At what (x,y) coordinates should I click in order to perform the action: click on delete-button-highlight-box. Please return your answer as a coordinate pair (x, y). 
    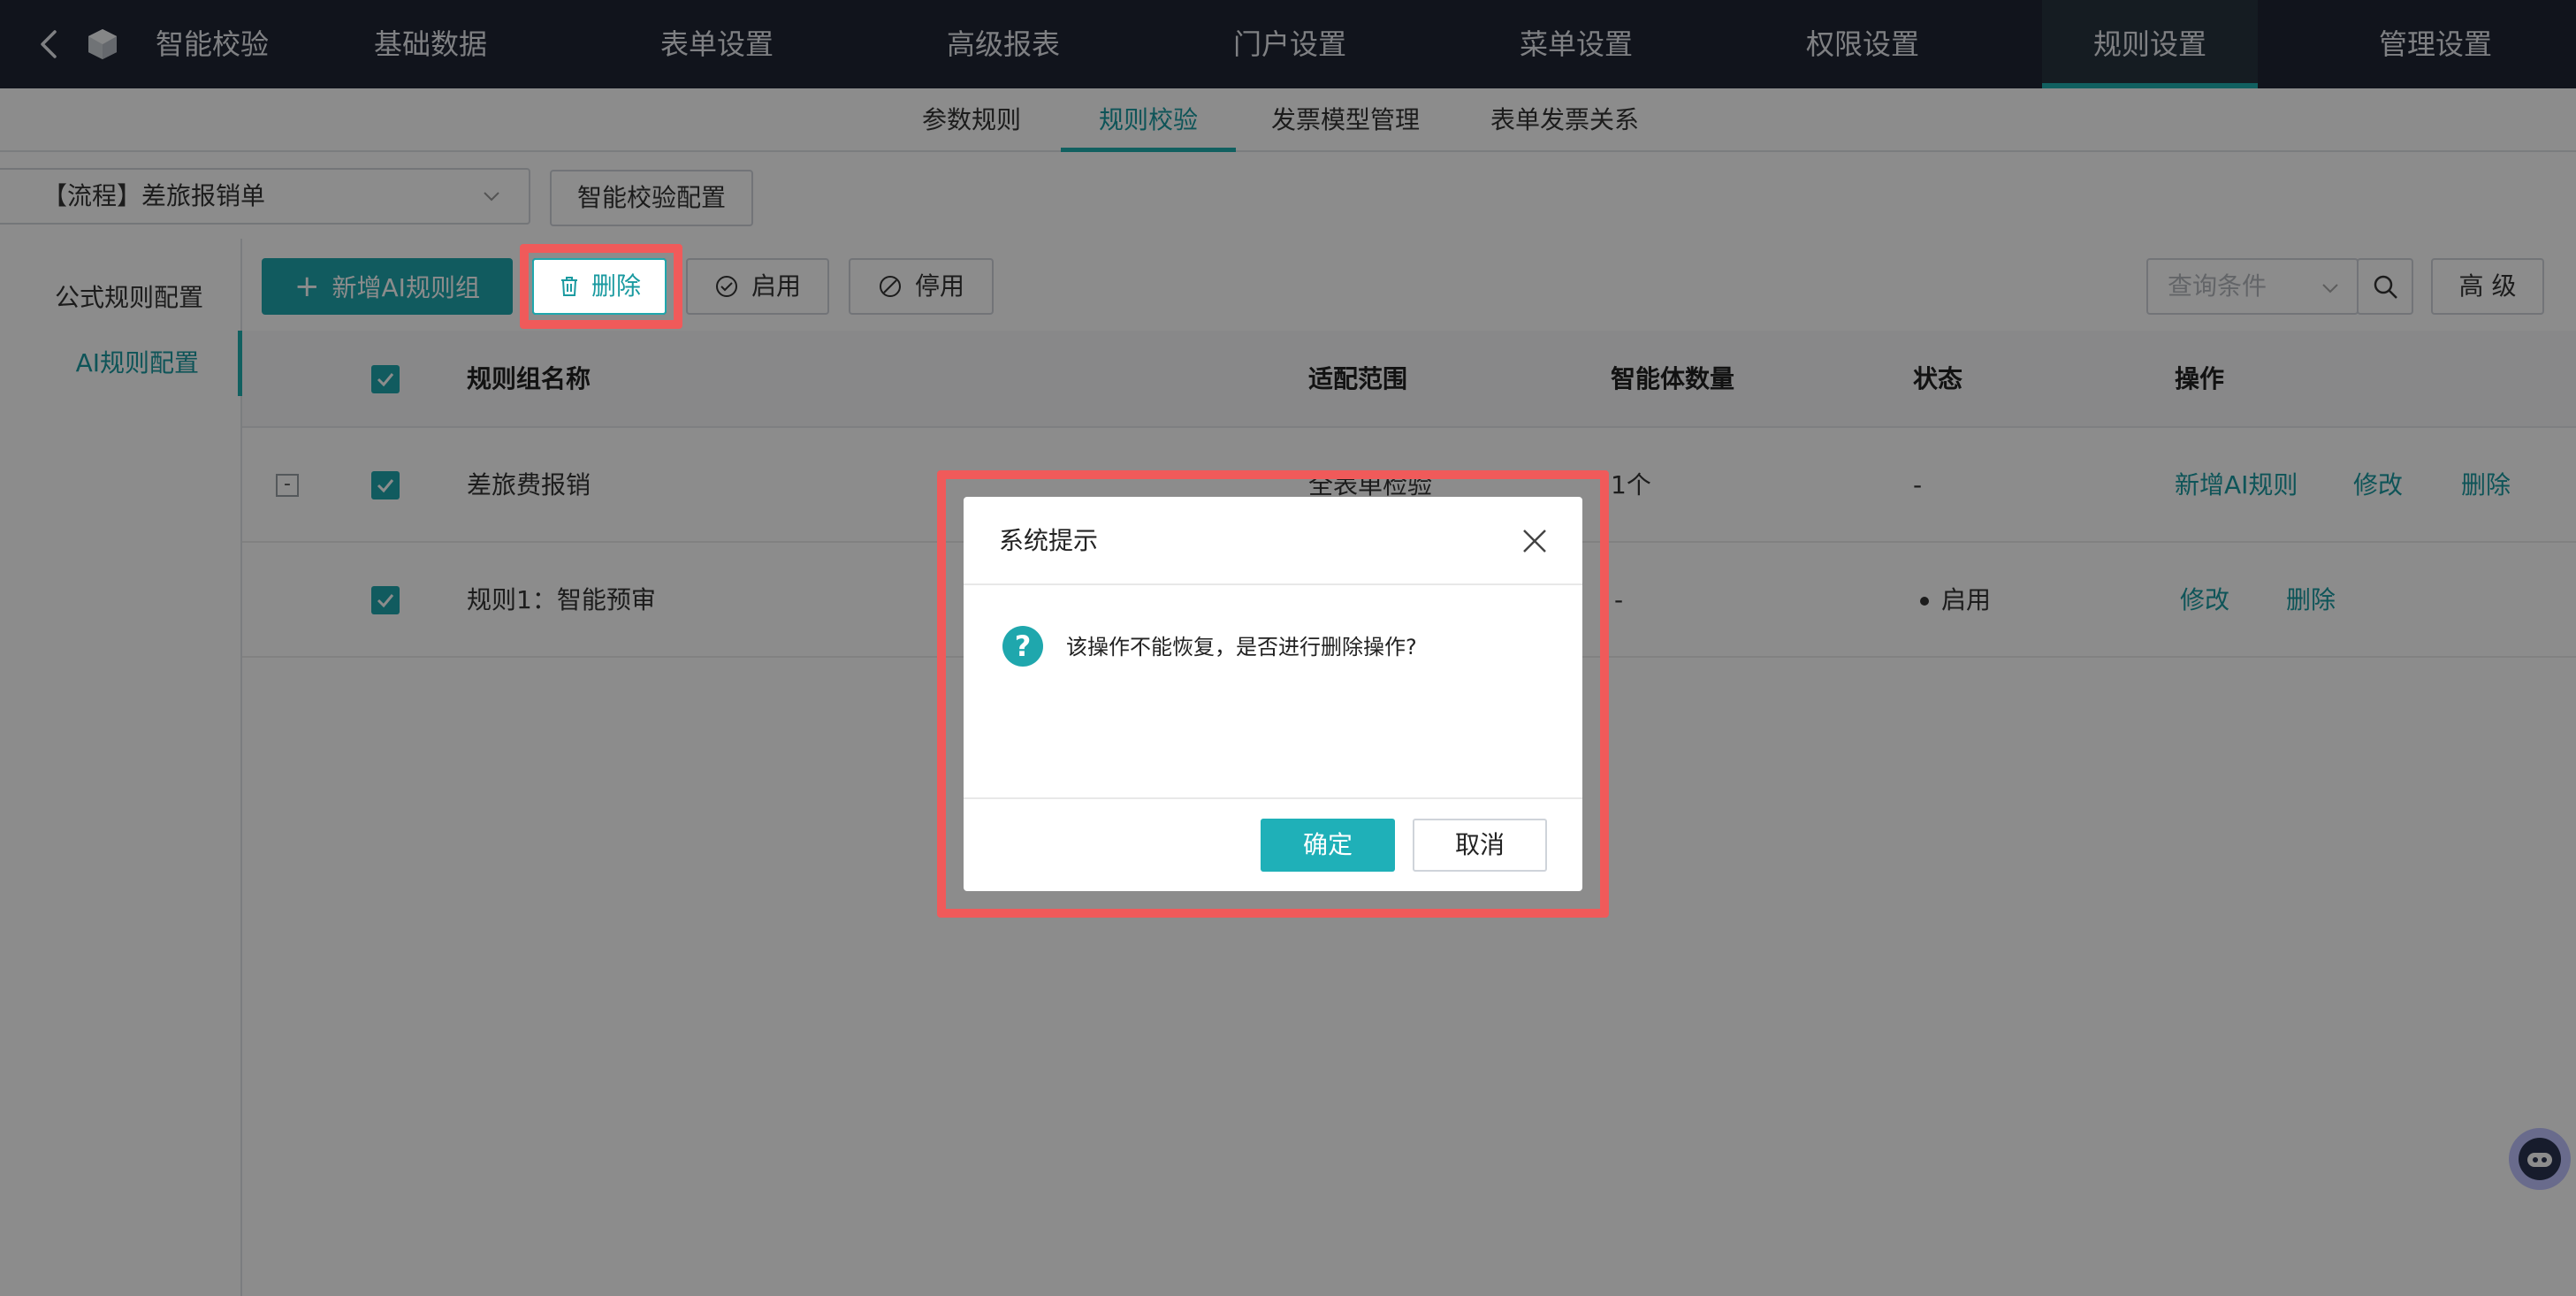
    Looking at the image, I should click on (601, 286).